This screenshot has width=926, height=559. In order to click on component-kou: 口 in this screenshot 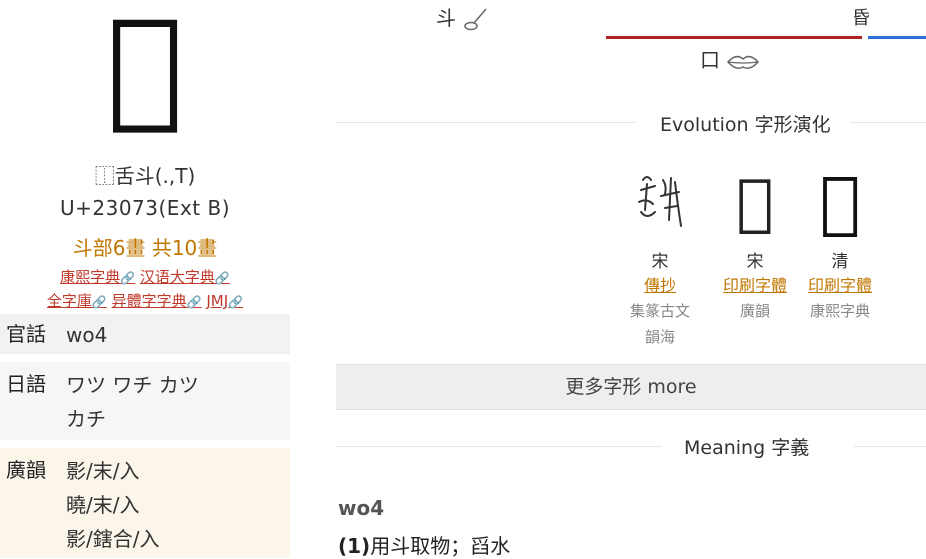, I will do `click(730, 58)`.